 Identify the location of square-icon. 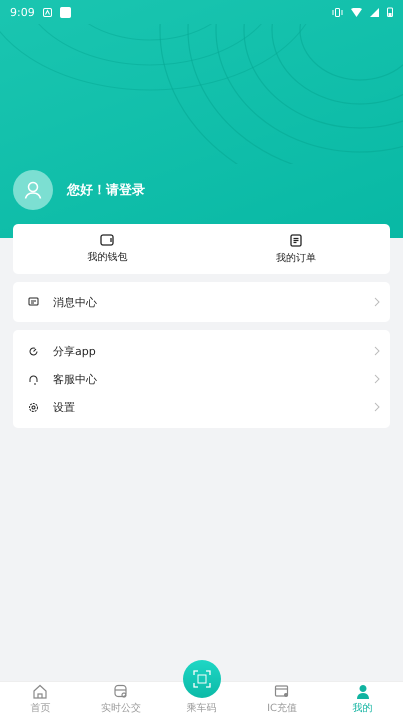
(65, 12).